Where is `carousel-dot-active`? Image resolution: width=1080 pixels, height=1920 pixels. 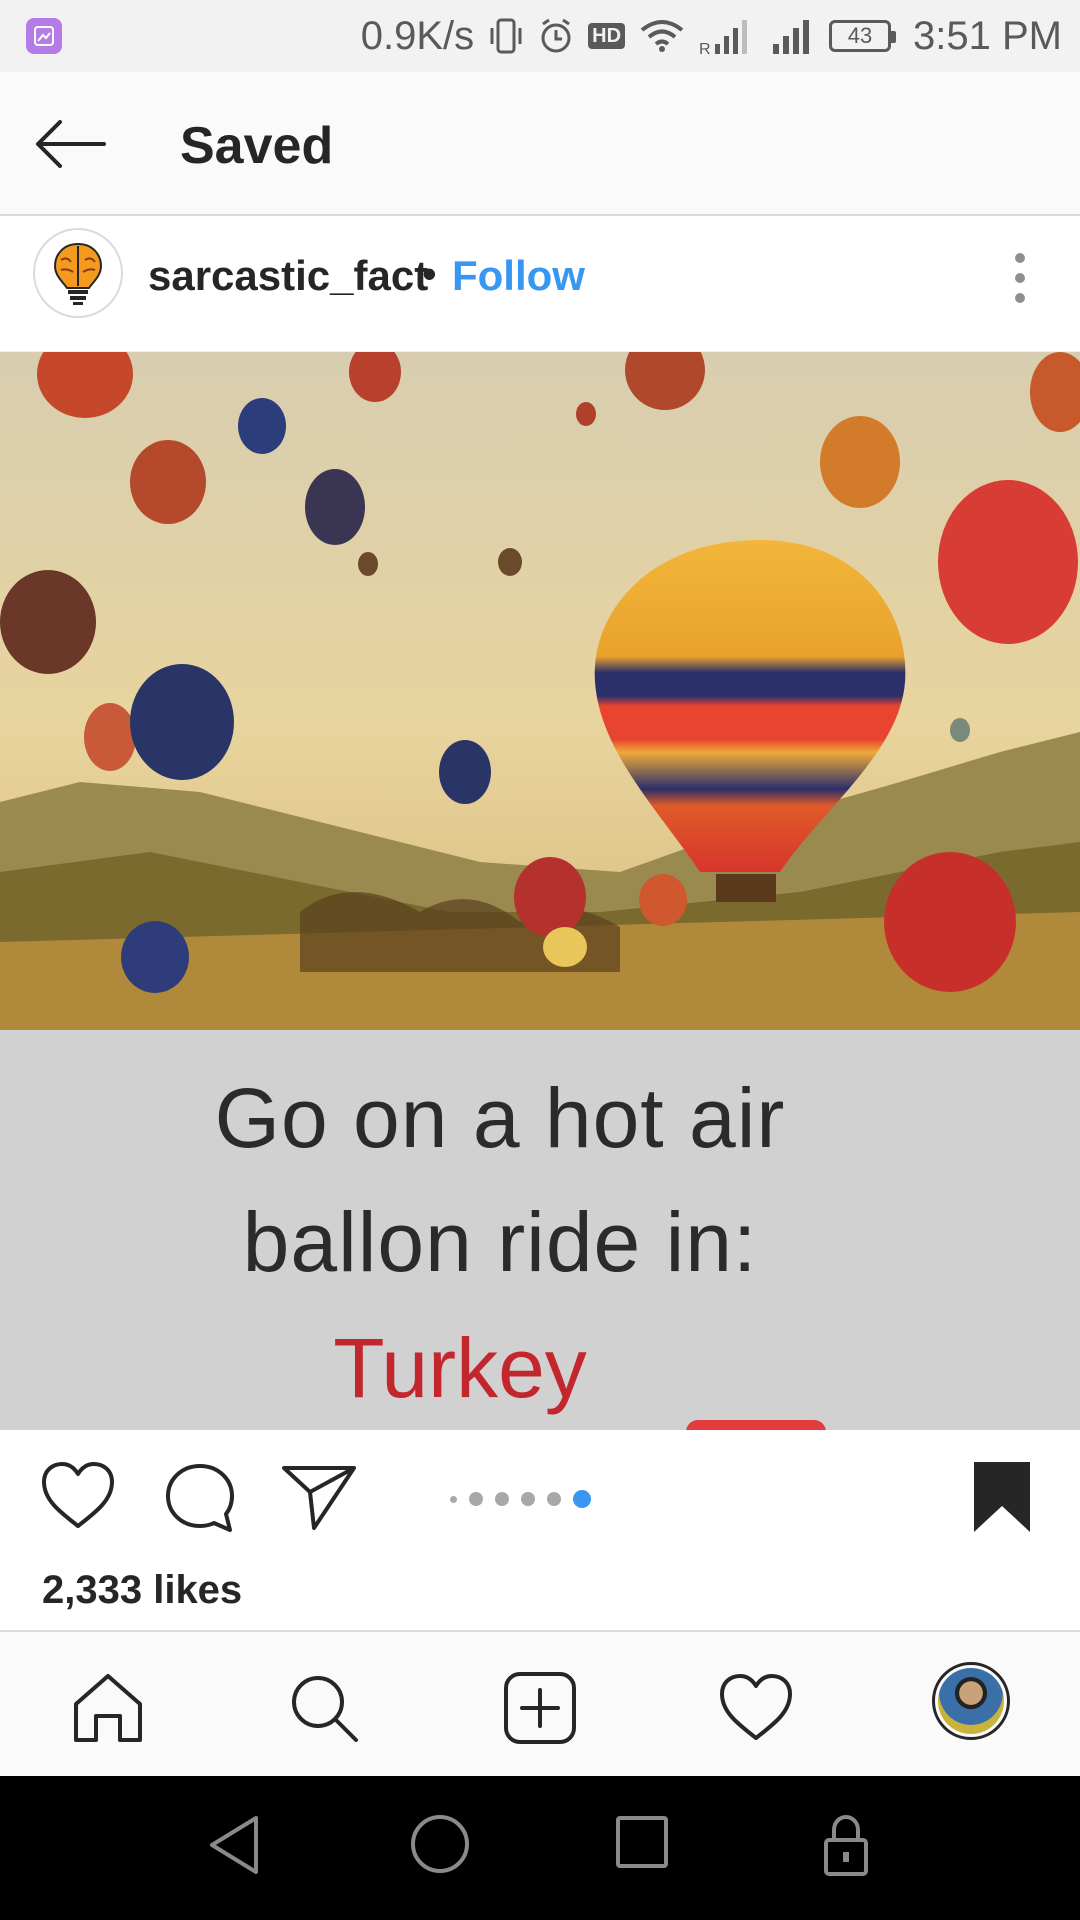 carousel-dot-active is located at coordinates (582, 1499).